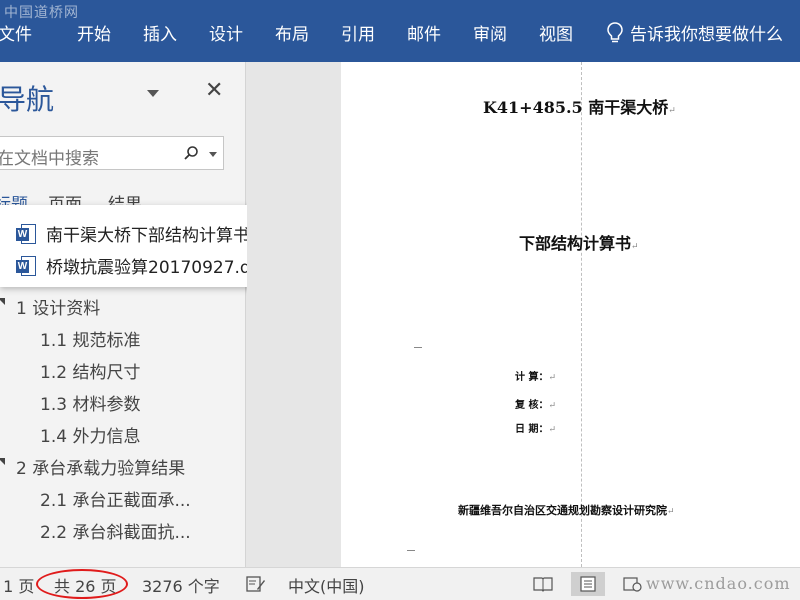 The height and width of the screenshot is (600, 800). I want to click on close-icon: ✕, so click(214, 90).